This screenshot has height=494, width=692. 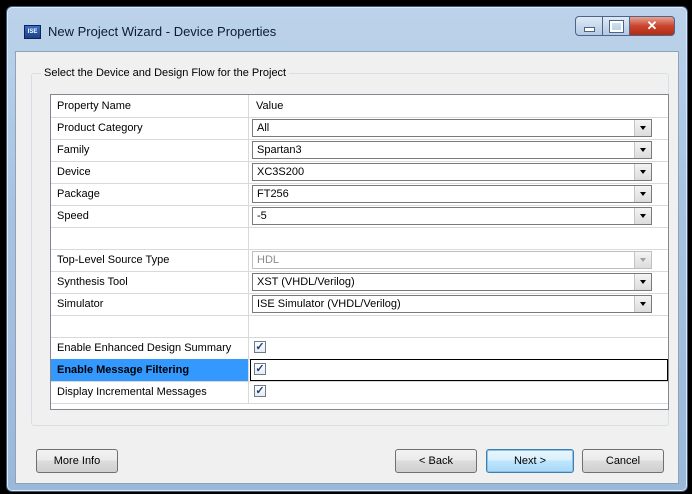 I want to click on grid-header: Property Name Value, so click(x=359, y=106).